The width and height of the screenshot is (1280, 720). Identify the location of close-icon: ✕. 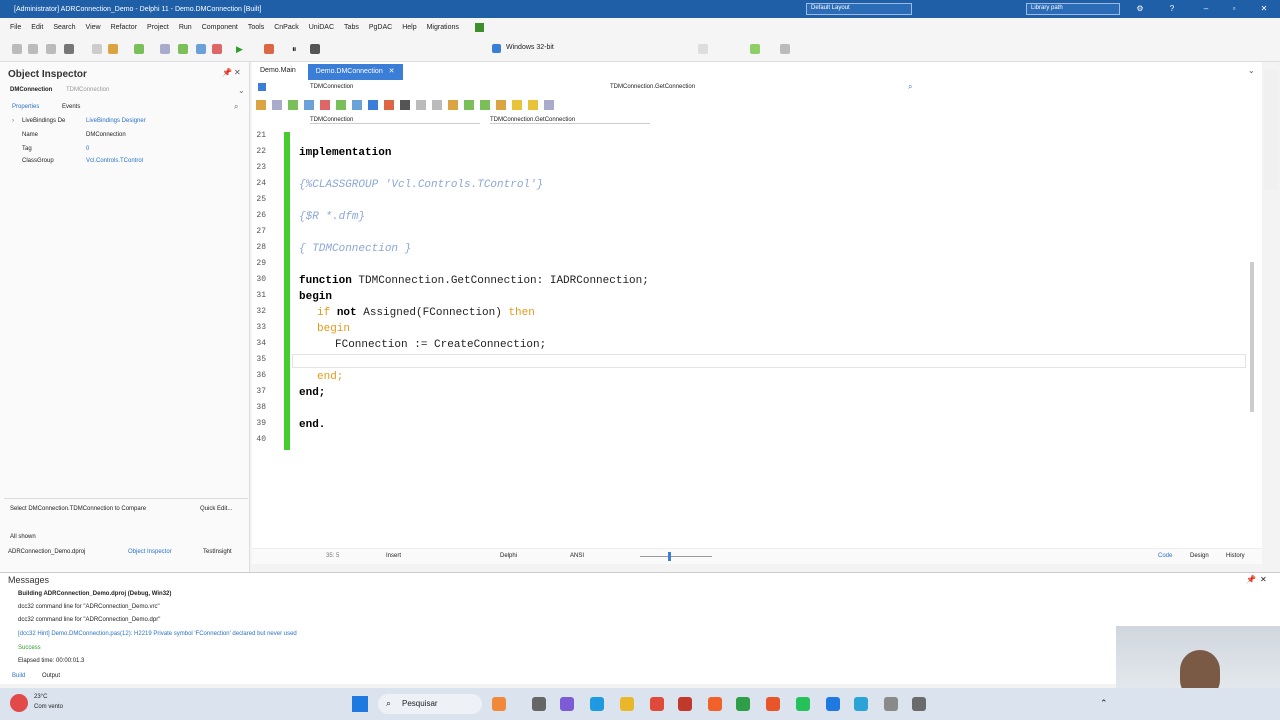
(1264, 9).